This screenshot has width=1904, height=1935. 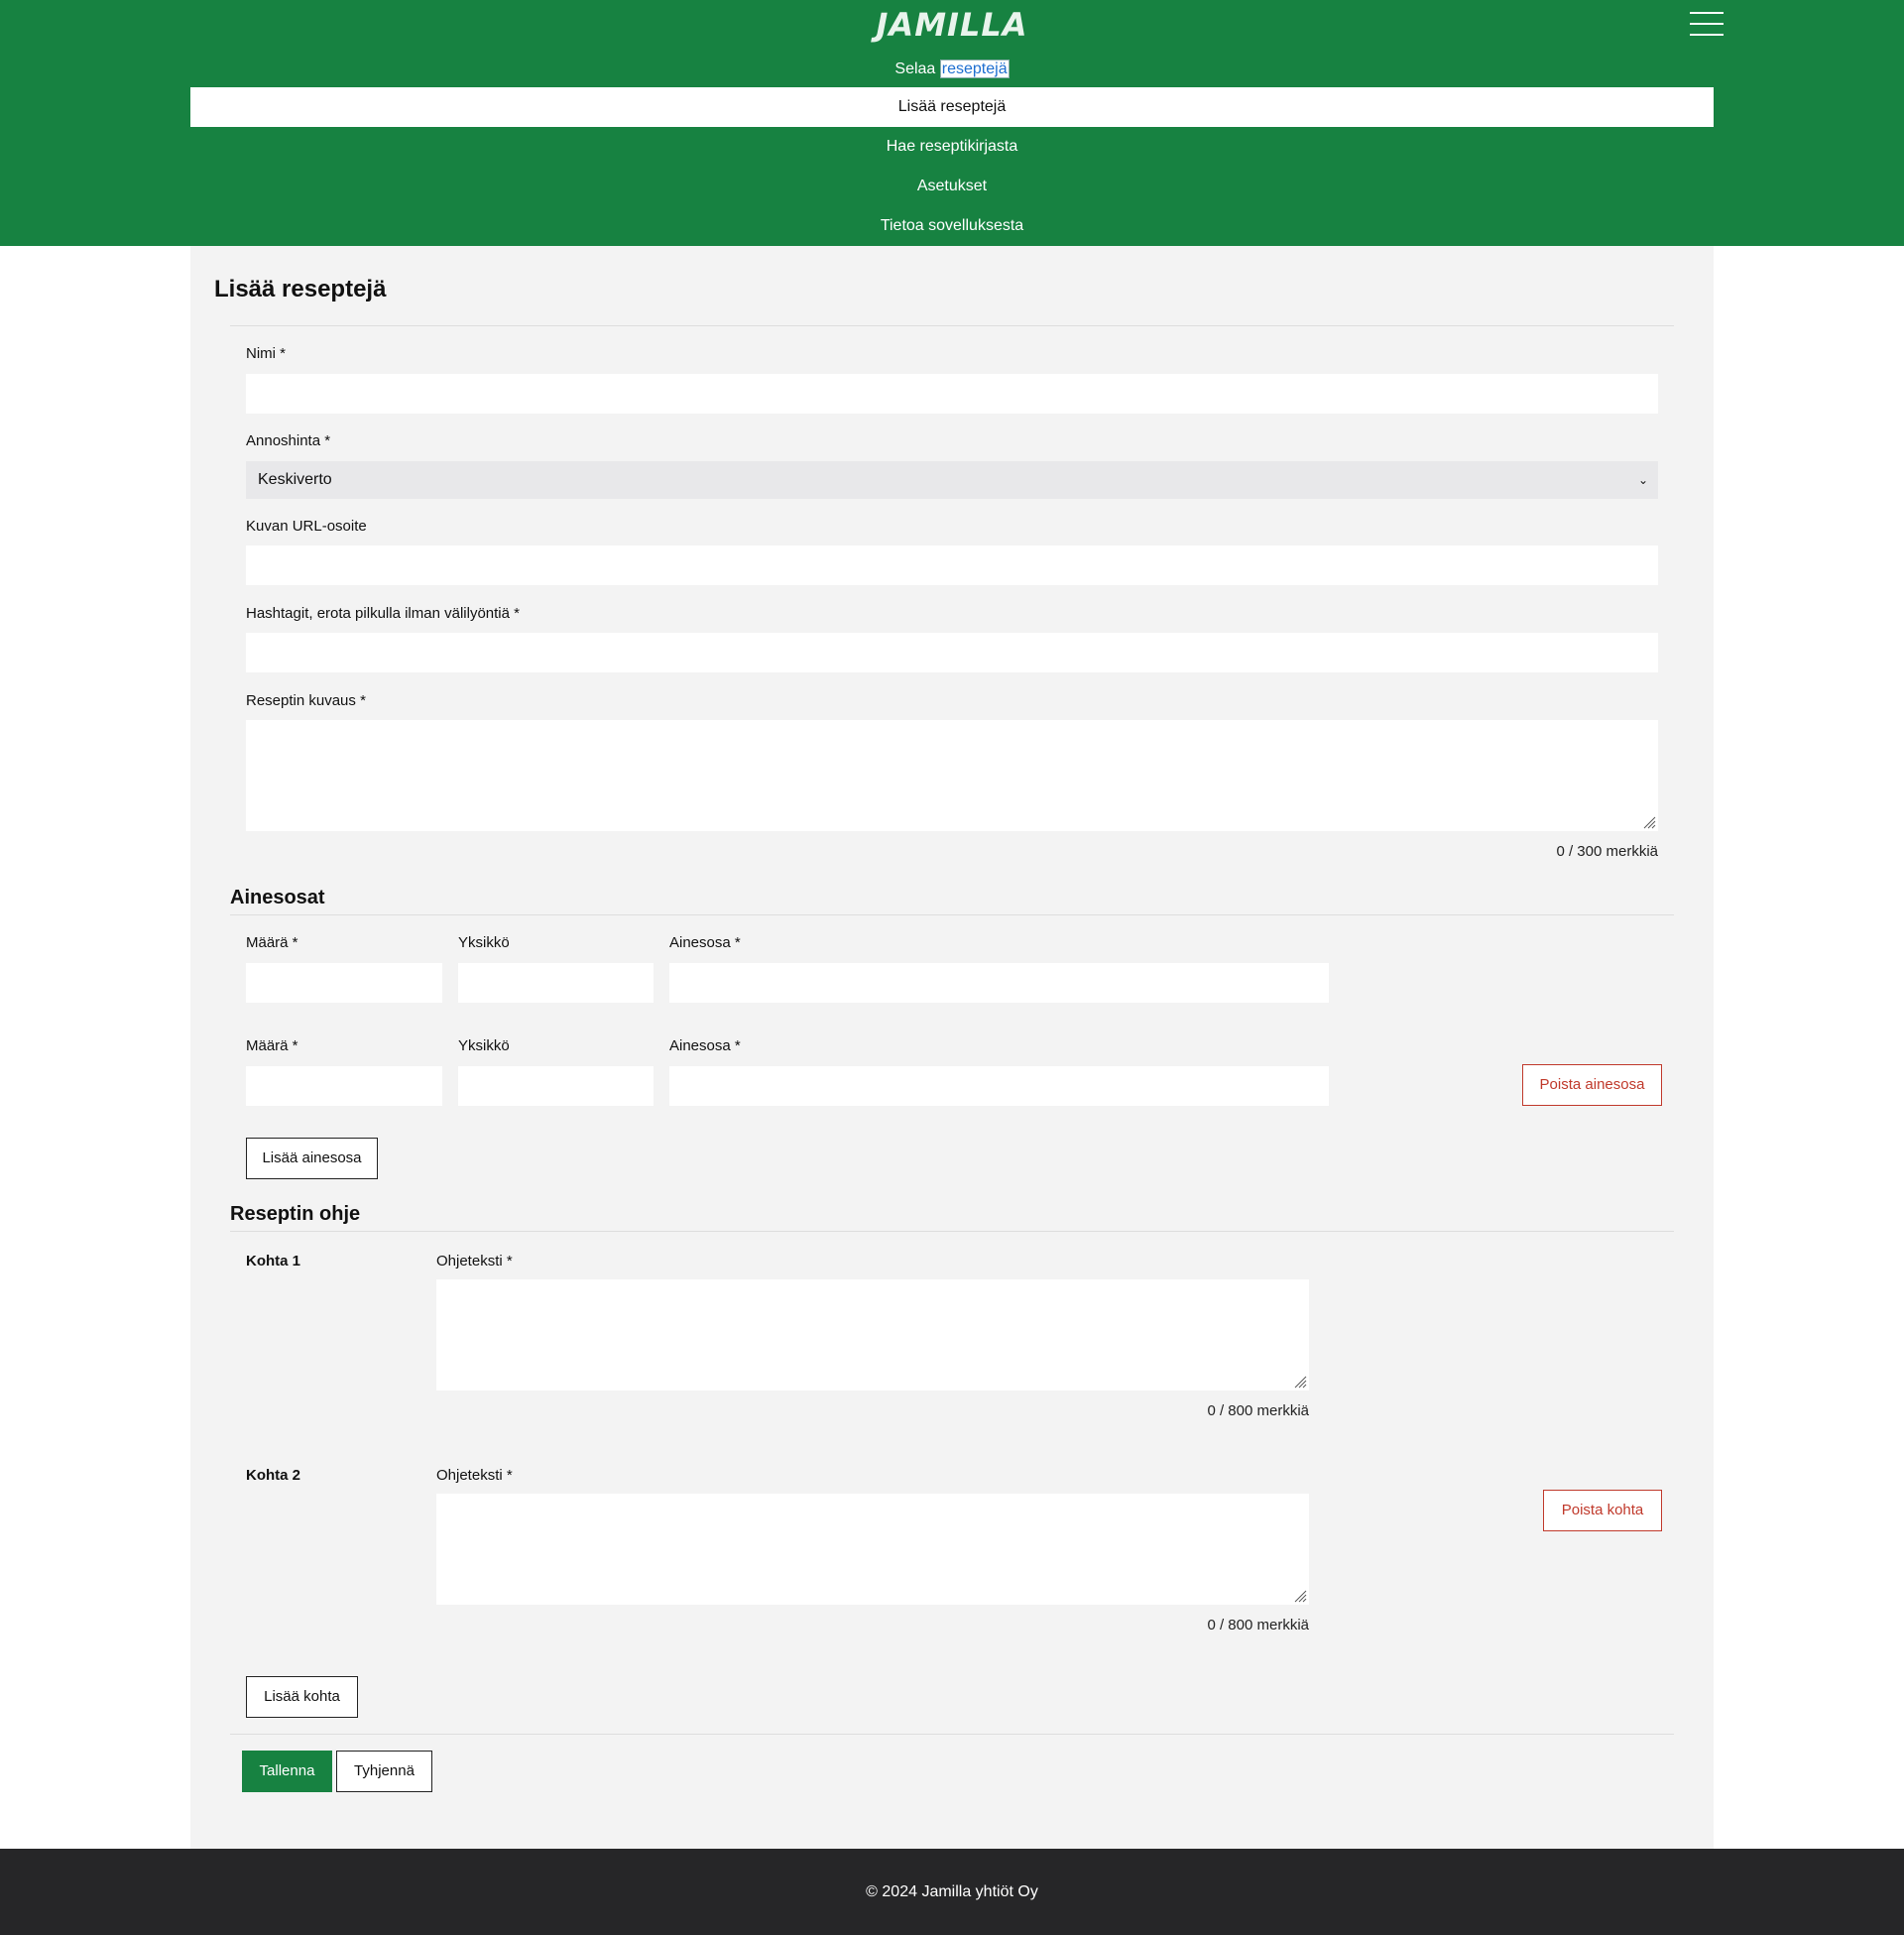 I want to click on image-url-label: Kuvan URL-osoite, so click(x=306, y=526).